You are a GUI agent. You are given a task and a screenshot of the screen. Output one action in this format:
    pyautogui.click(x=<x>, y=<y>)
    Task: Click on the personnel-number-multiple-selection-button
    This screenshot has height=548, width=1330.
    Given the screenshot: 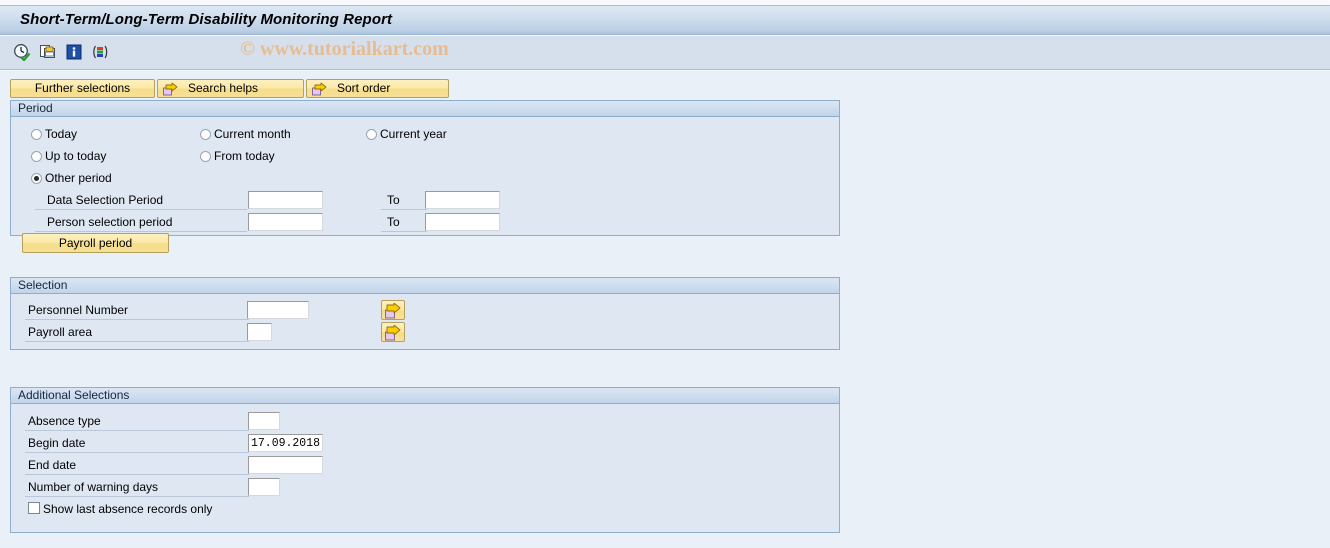 What is the action you would take?
    pyautogui.click(x=393, y=310)
    